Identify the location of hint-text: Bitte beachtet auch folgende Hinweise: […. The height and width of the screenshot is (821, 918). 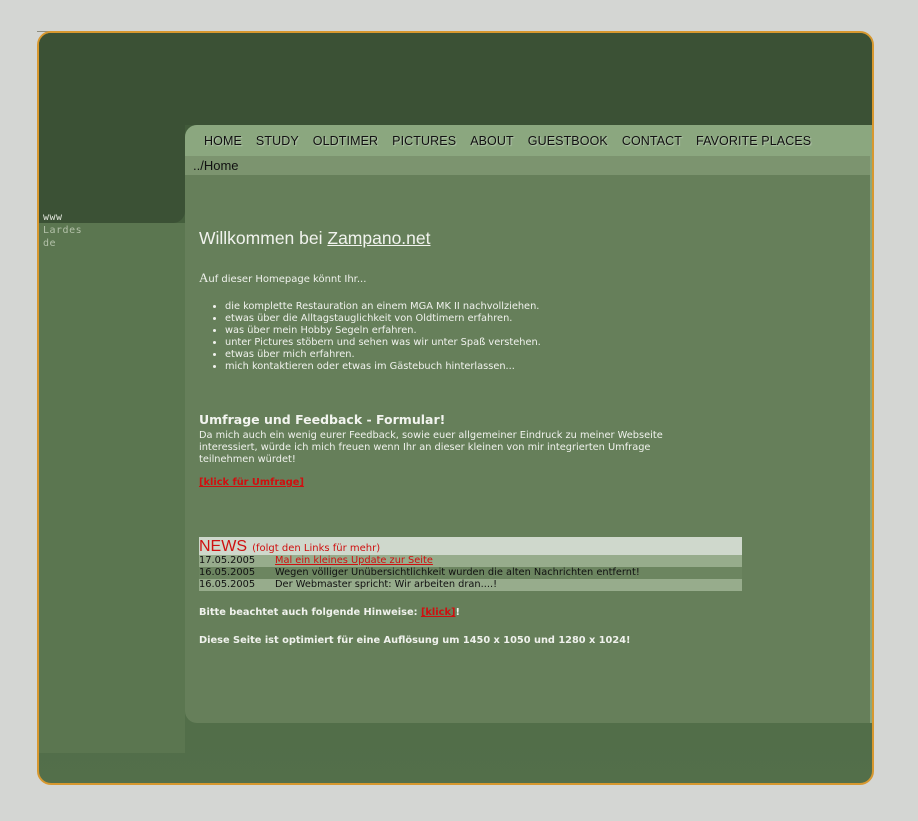
(329, 612).